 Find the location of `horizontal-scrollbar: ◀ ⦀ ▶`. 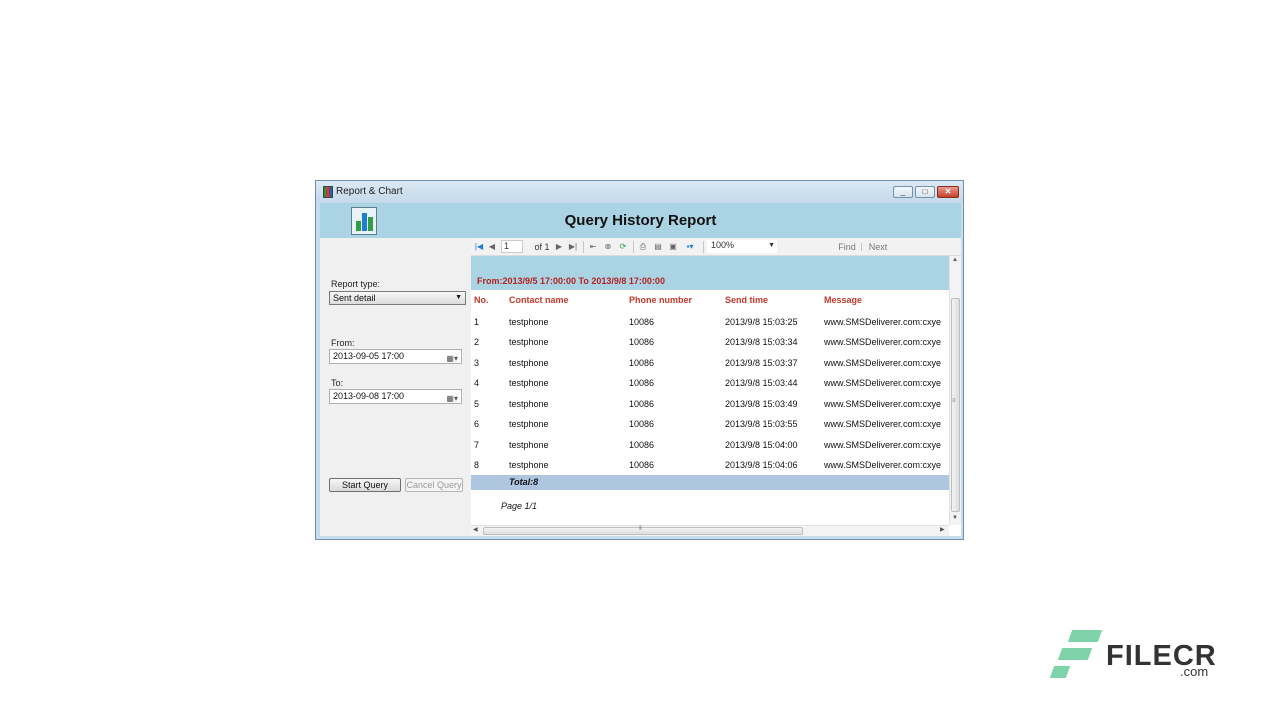

horizontal-scrollbar: ◀ ⦀ ▶ is located at coordinates (710, 530).